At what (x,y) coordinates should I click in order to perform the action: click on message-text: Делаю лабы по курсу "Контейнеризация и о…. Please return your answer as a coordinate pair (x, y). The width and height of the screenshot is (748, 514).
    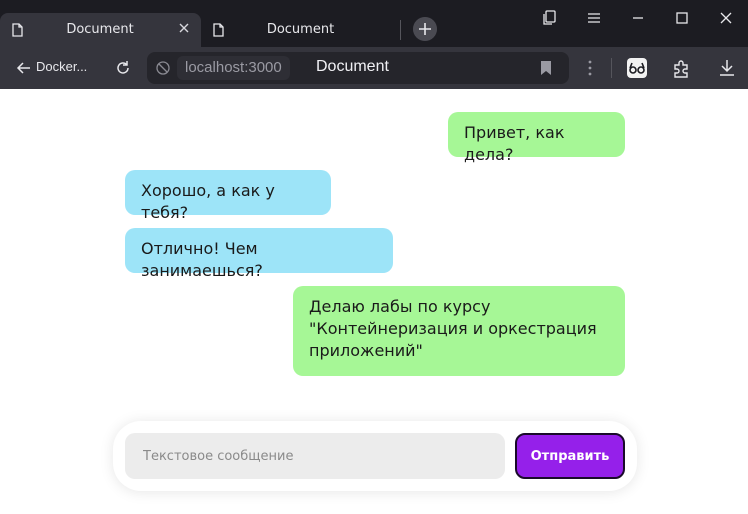
    Looking at the image, I should click on (453, 328).